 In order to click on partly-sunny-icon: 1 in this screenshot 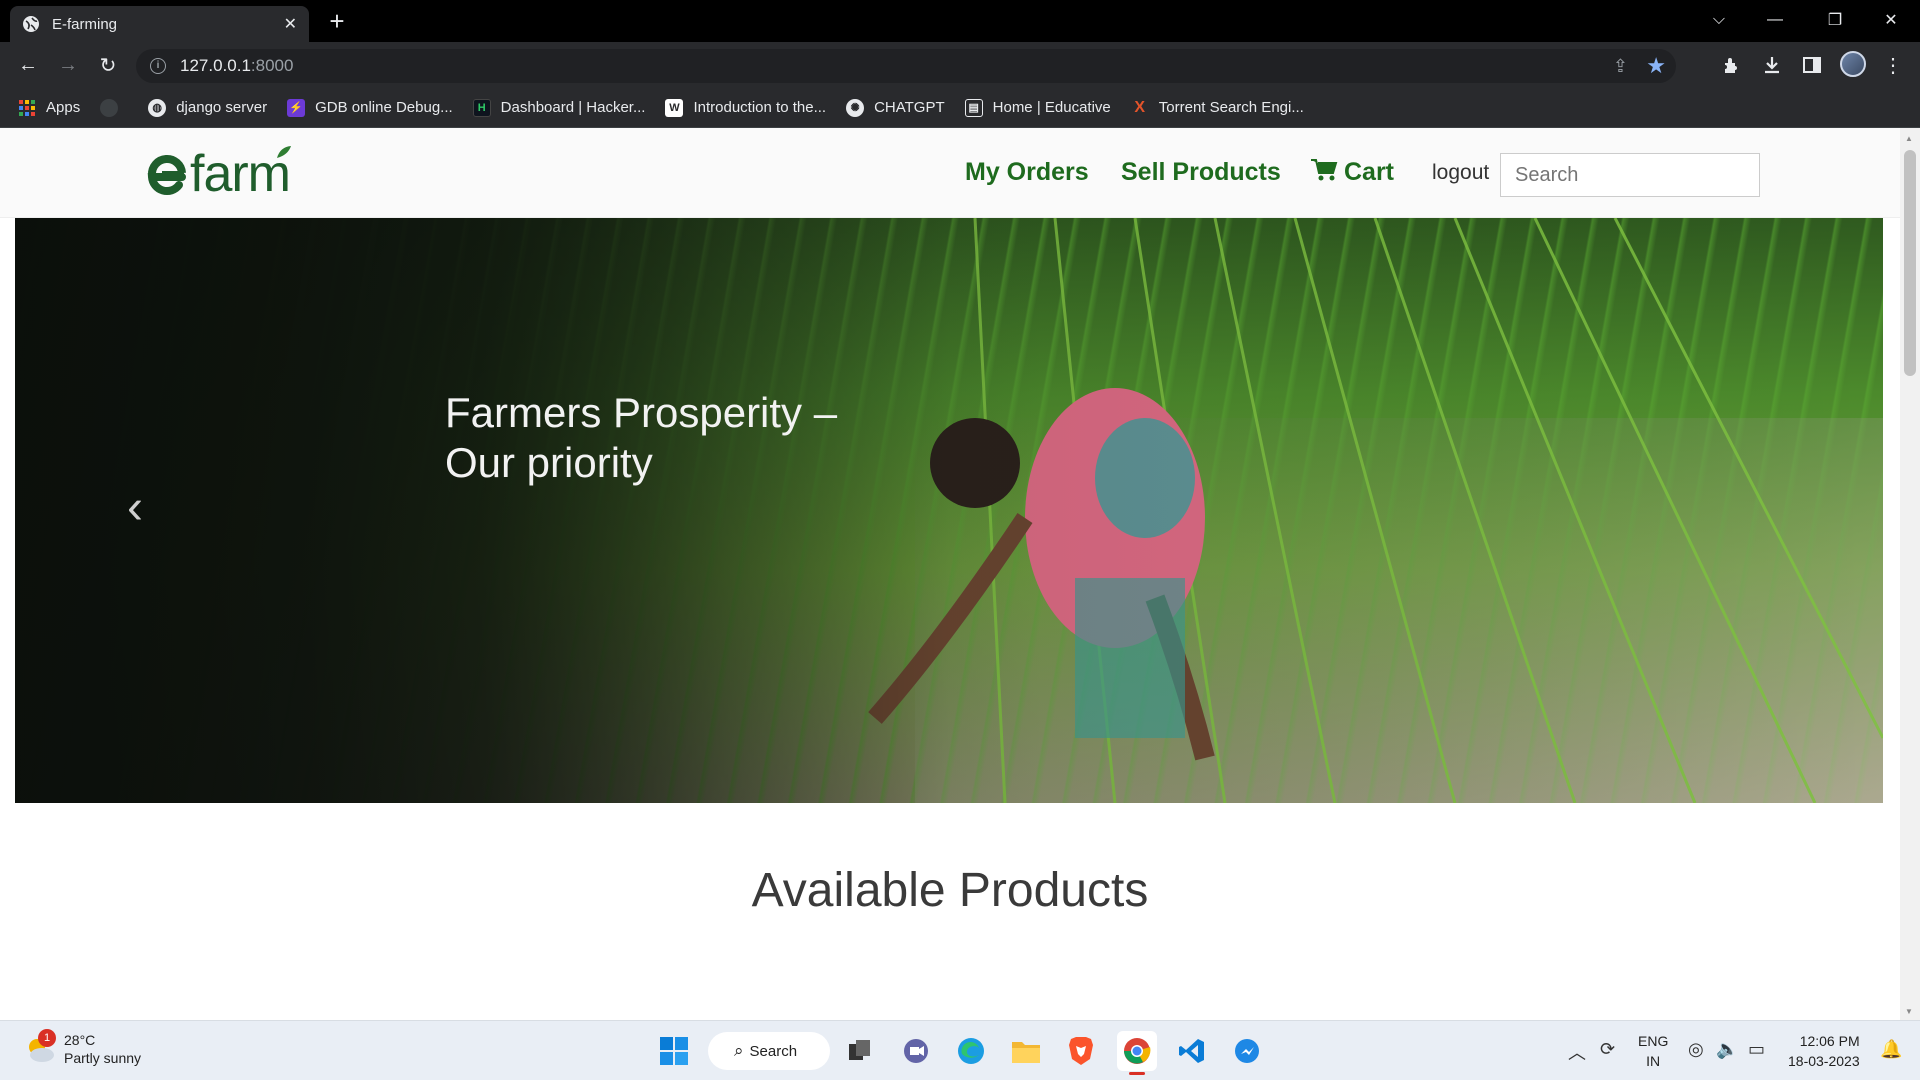, I will do `click(40, 1047)`.